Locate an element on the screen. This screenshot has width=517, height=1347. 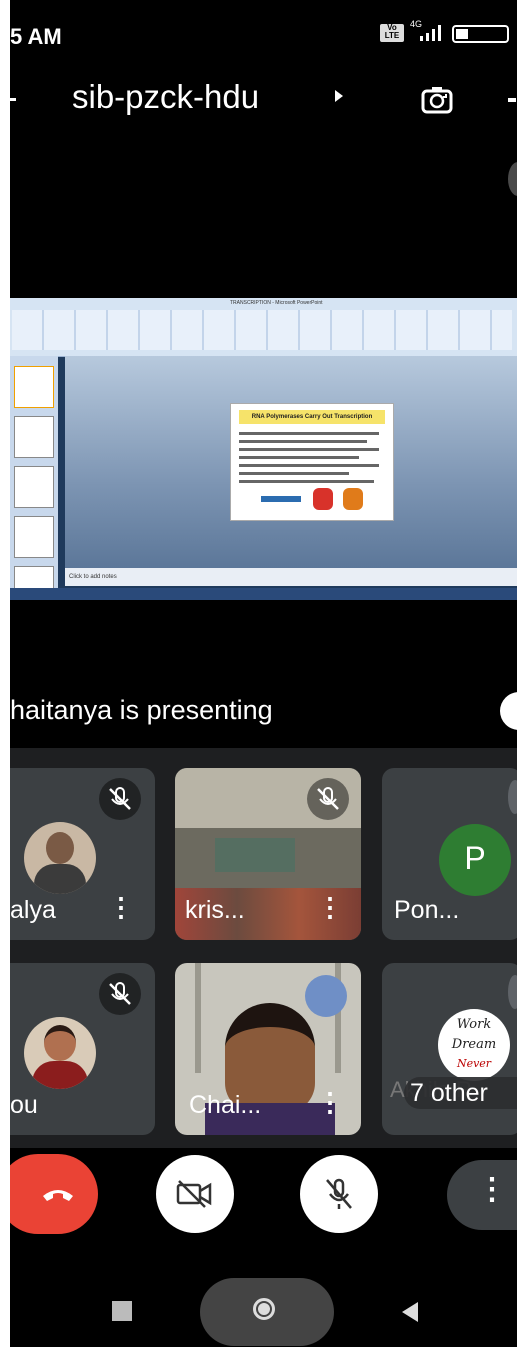
mic-toggle-button is located at coordinates (339, 1194).